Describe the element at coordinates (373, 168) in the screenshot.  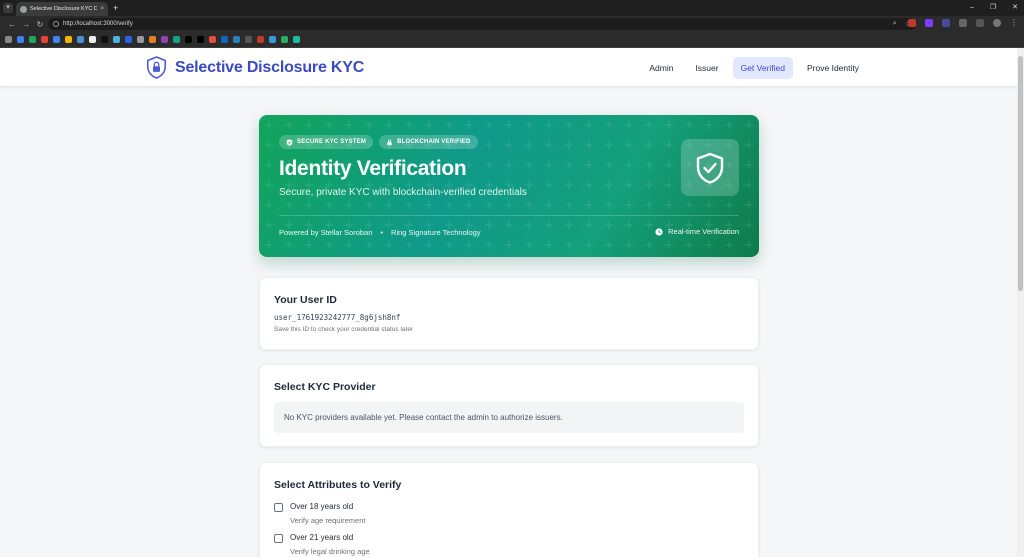
I see `hero-title: Identity Verification` at that location.